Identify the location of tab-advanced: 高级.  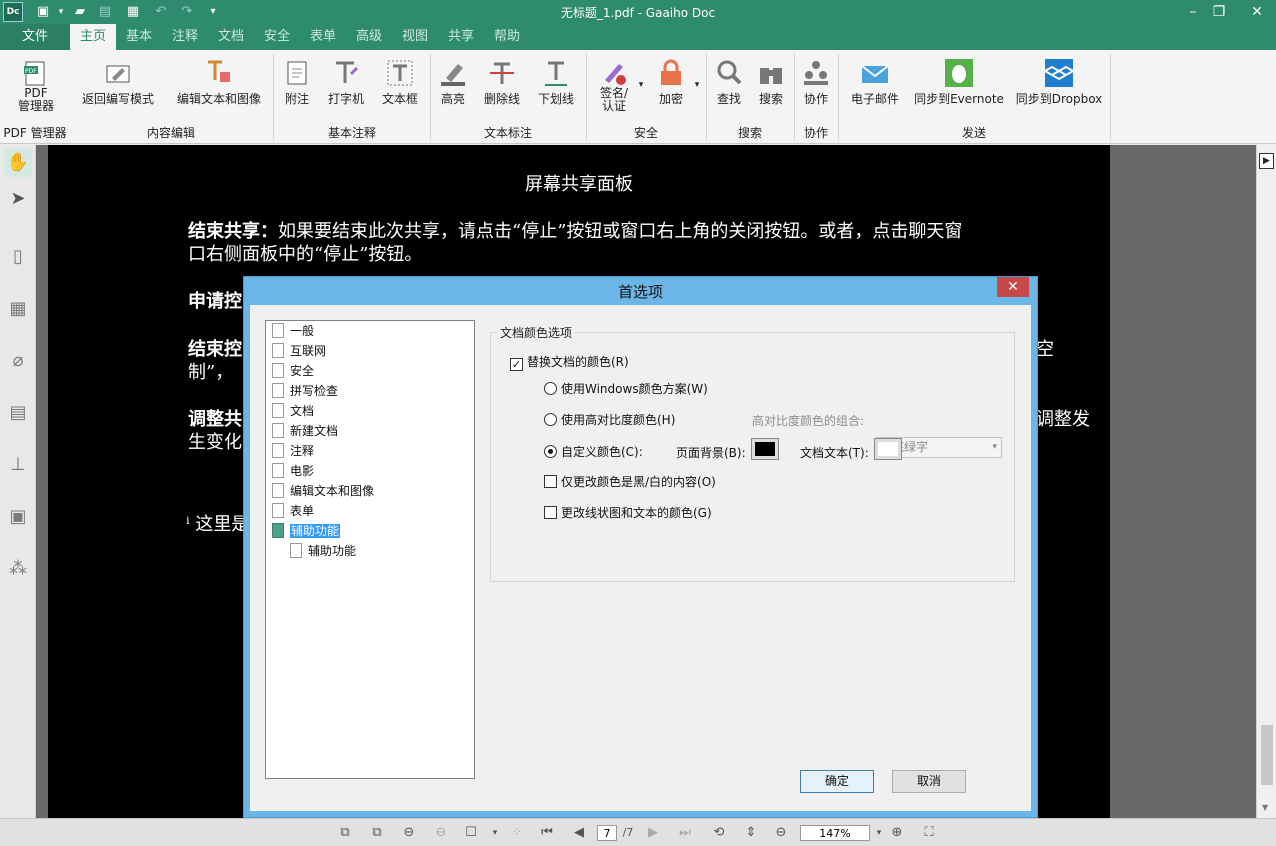
(369, 37).